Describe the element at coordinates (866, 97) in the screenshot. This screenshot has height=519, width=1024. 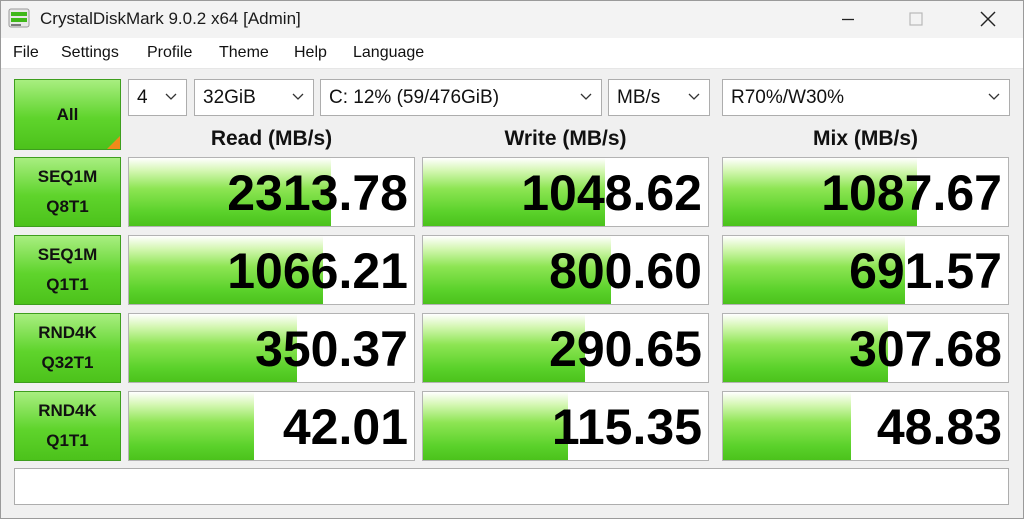
I see `mix-ratio-select: R70%/W30%` at that location.